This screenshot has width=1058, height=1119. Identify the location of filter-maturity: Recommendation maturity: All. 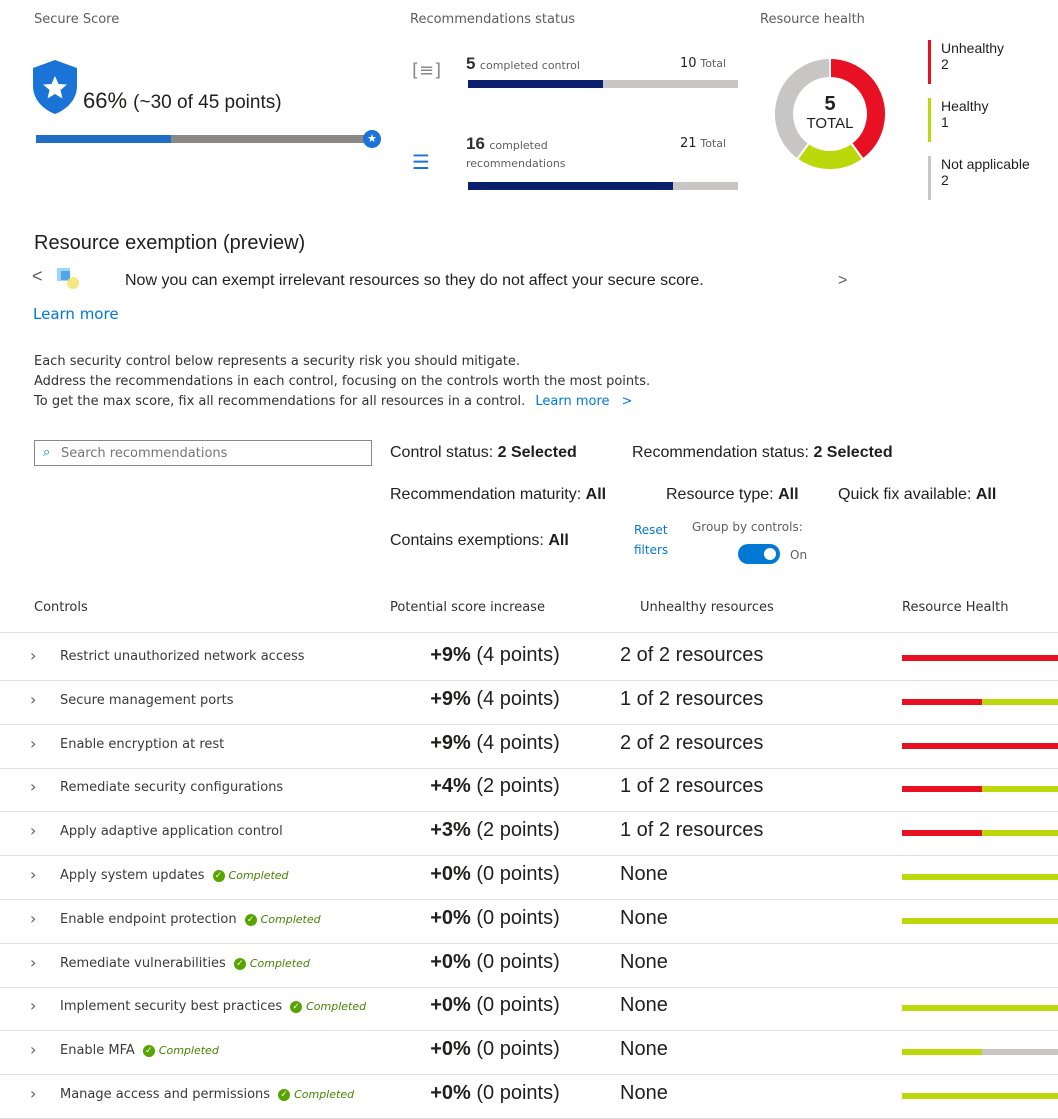
(498, 495).